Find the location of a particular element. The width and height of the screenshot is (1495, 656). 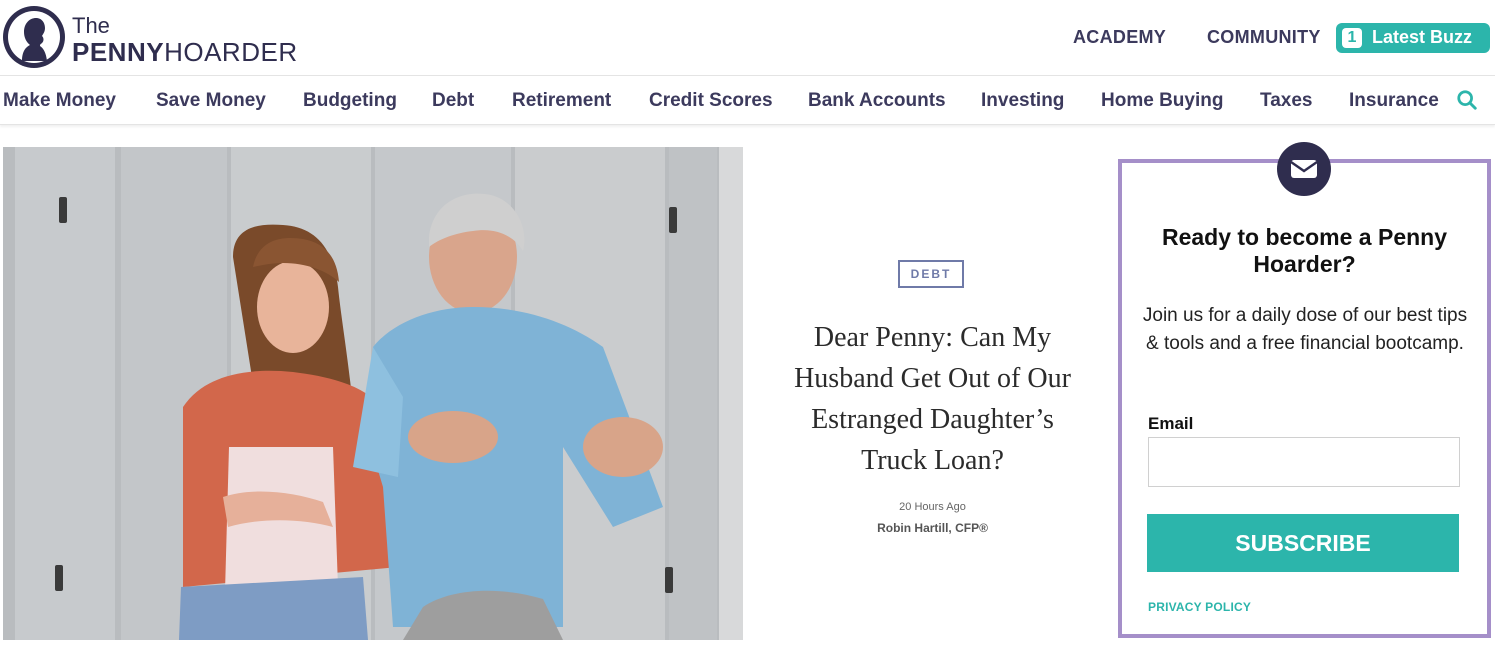

privacy-policy-link: PRIVACY POLICY is located at coordinates (1199, 607).